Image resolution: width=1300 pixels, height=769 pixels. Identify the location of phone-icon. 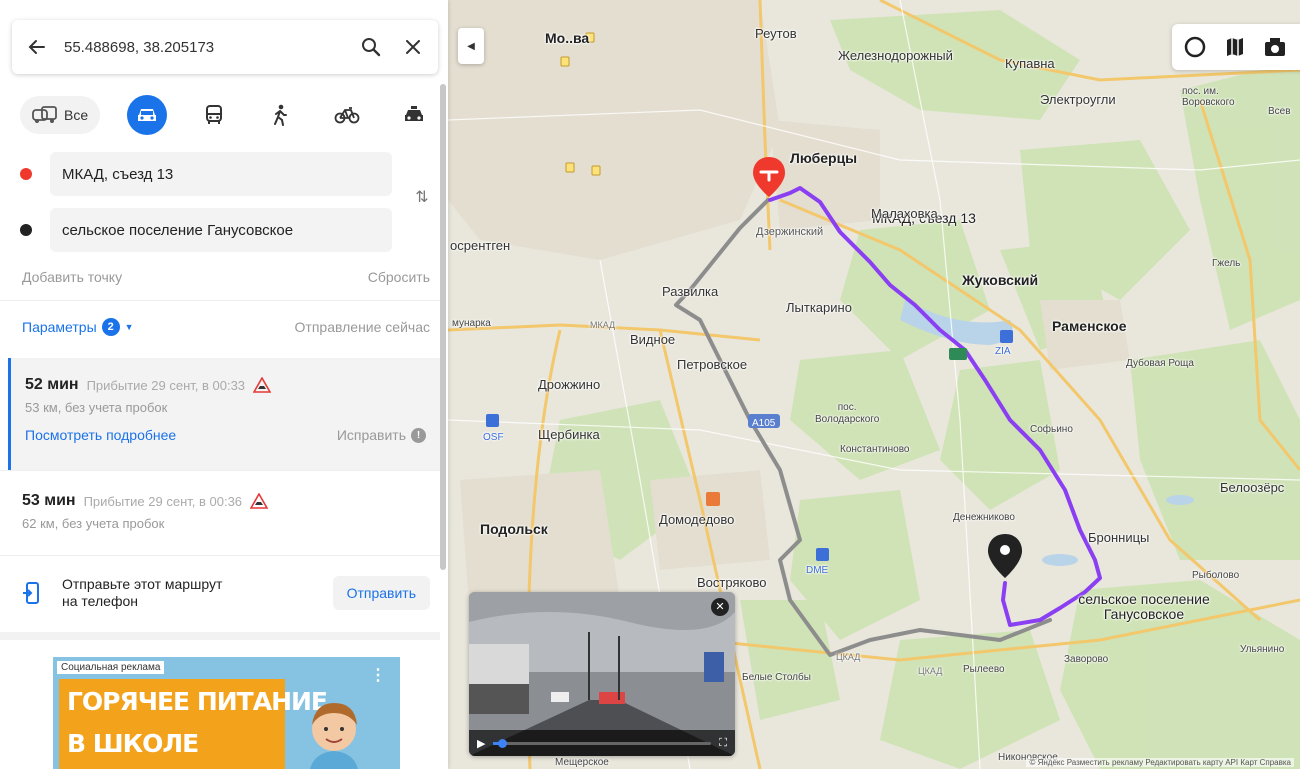
(31, 593).